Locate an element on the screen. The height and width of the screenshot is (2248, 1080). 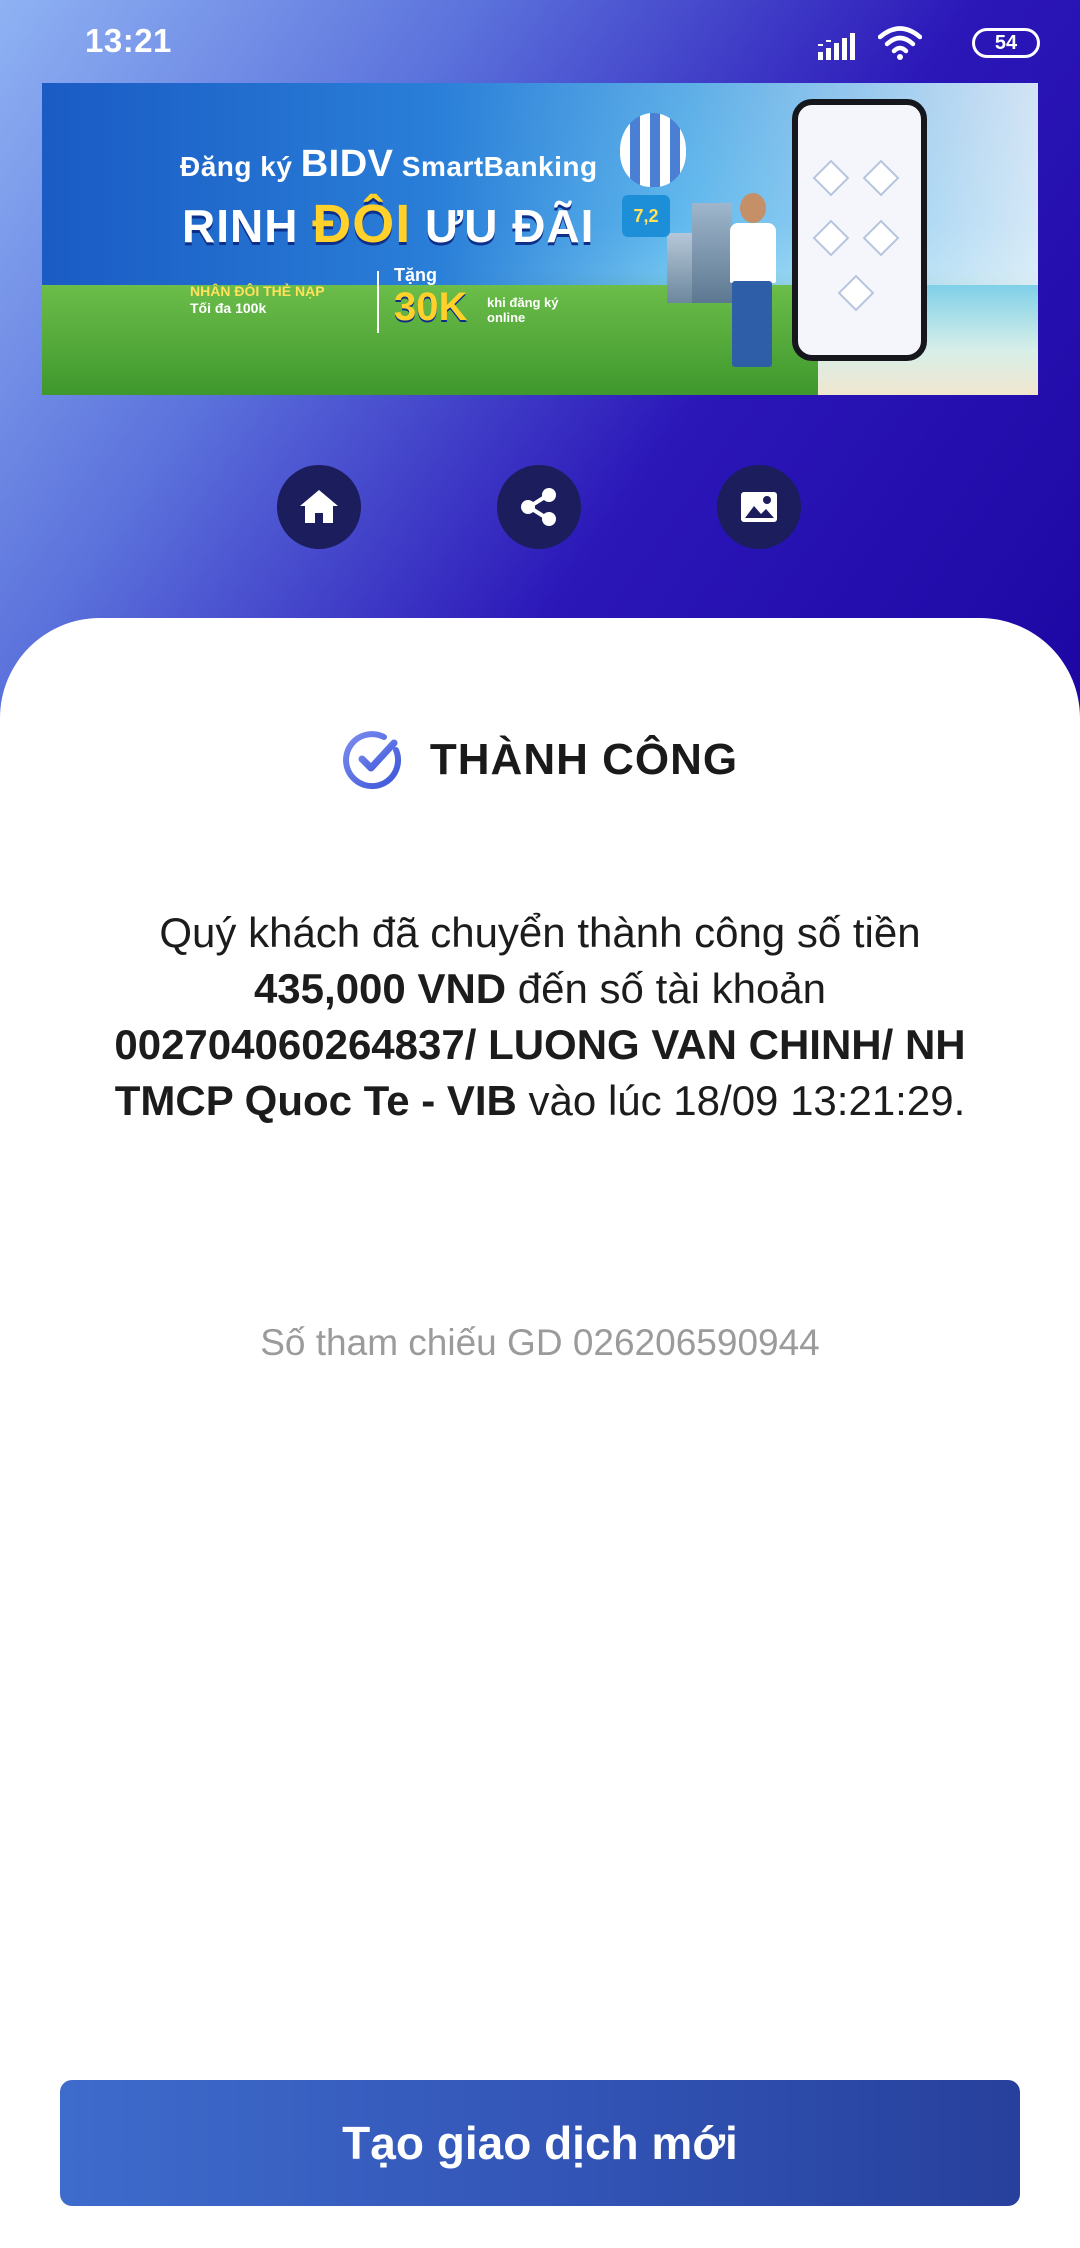
banner-gift-note-1: khi đăng ký is located at coordinates (523, 302).